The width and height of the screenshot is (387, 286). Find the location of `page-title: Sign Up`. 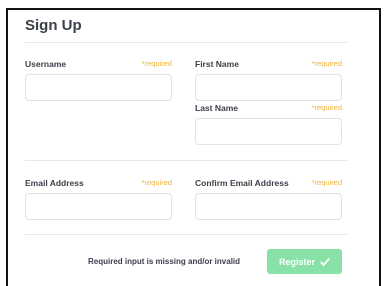

page-title: Sign Up is located at coordinates (53, 25).